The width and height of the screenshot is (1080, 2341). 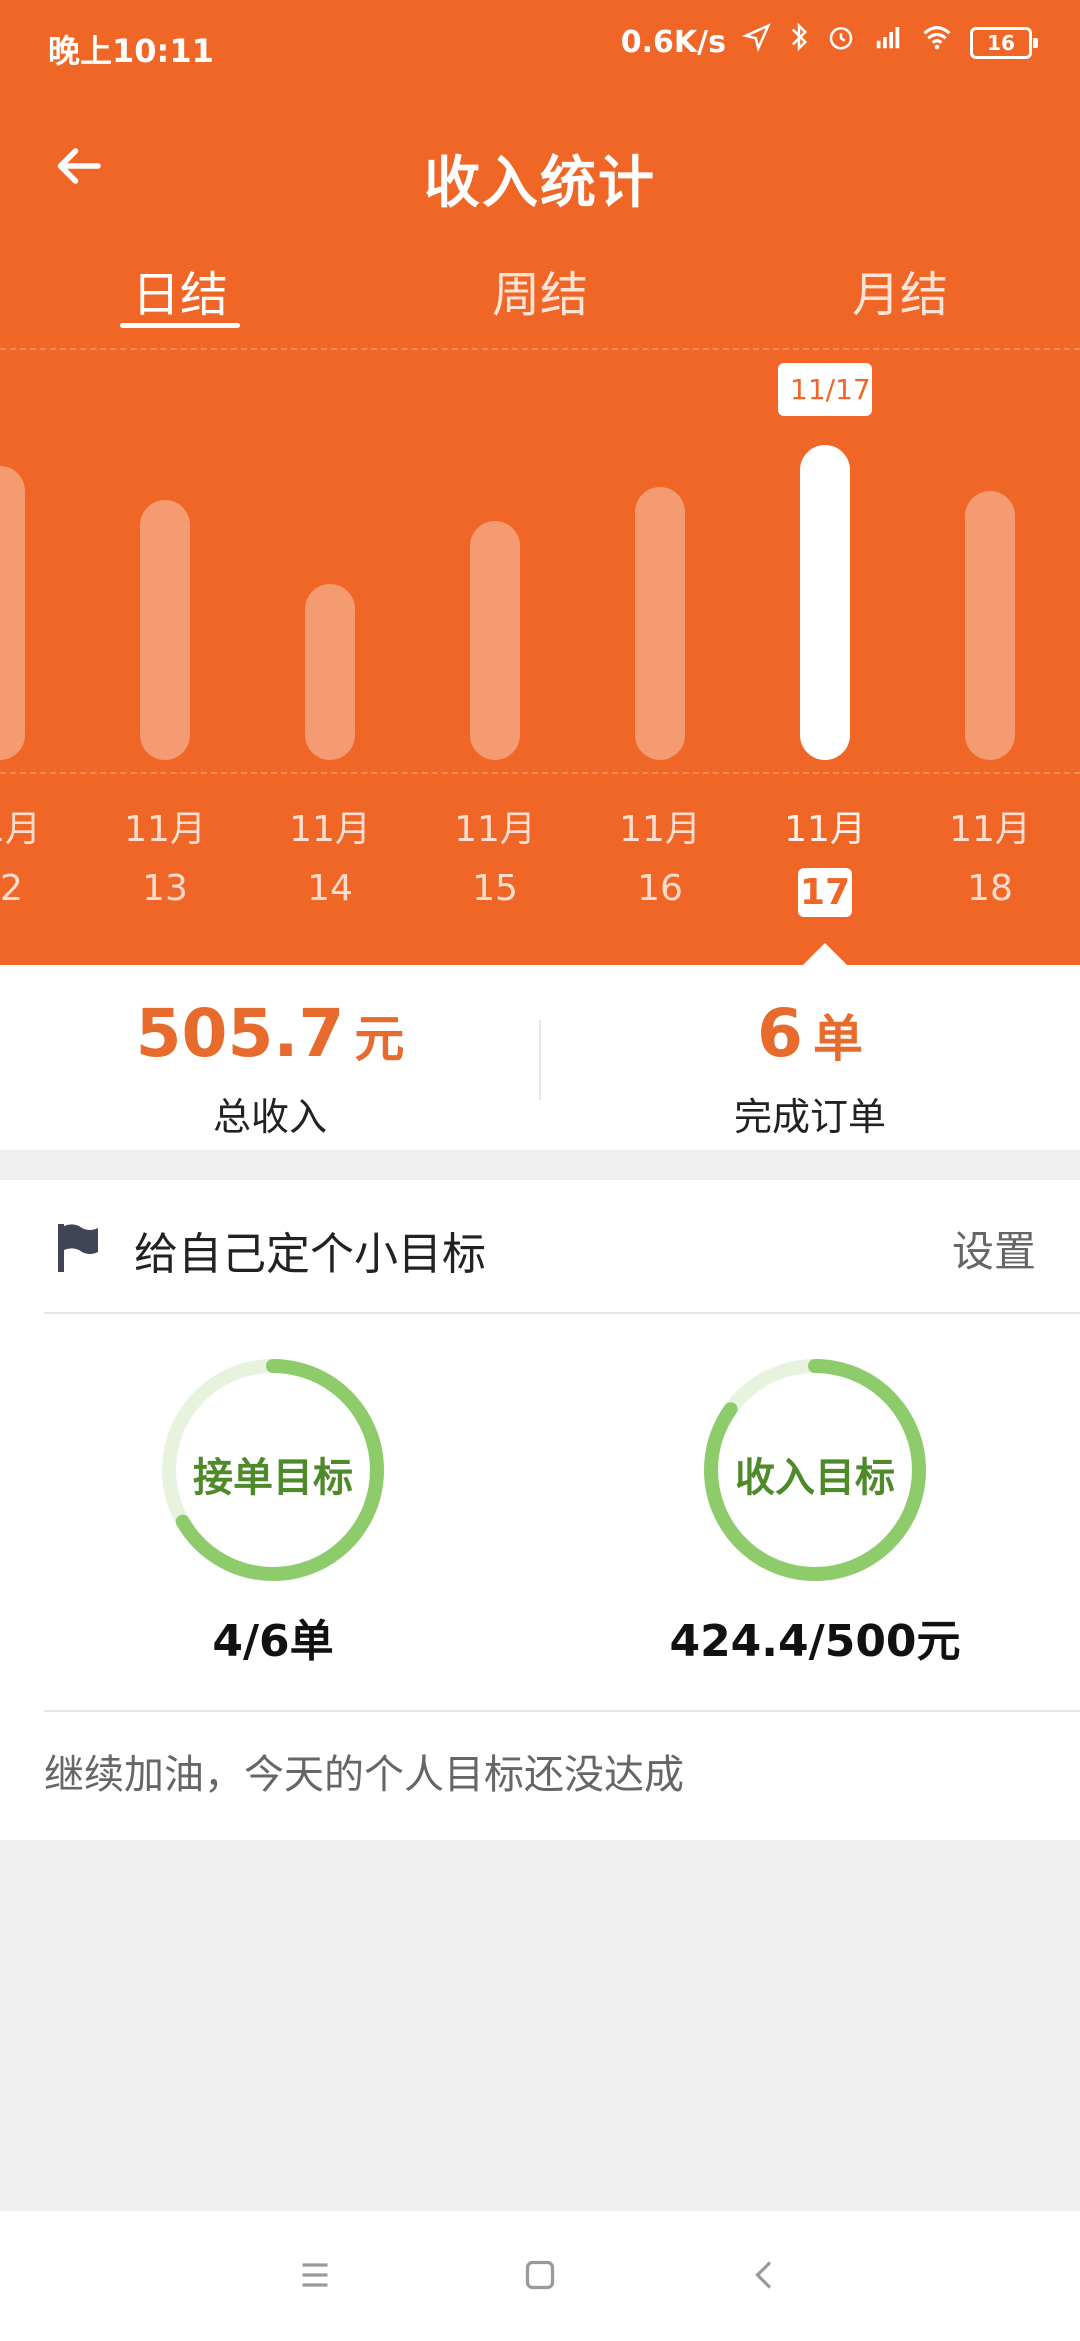 I want to click on flag-icon, so click(x=78, y=1248).